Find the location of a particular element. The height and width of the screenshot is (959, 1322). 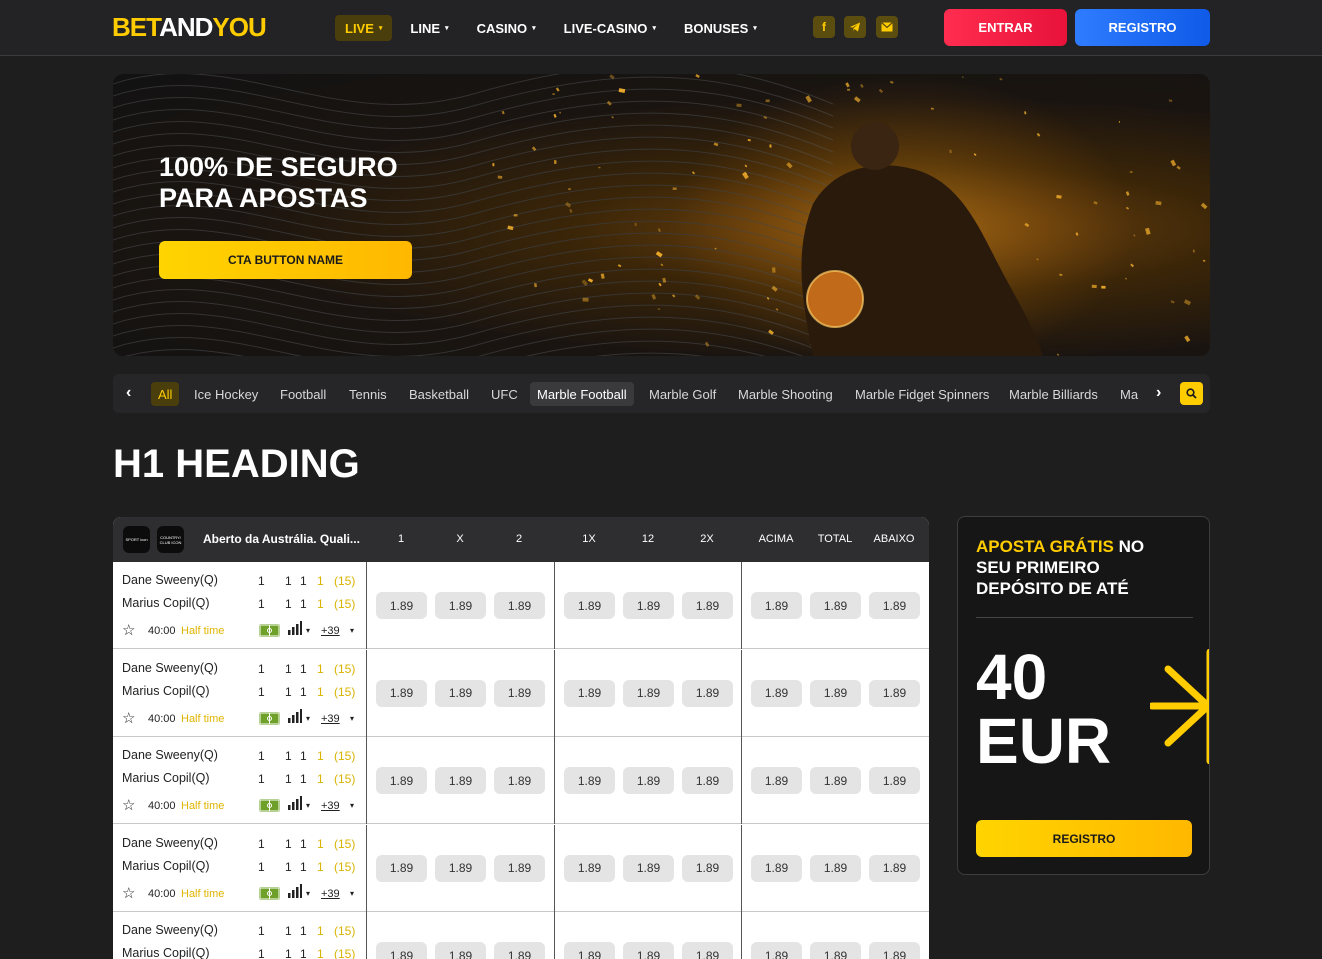

nav-live-casino: LIVE-CASINO ▾ is located at coordinates (610, 28).